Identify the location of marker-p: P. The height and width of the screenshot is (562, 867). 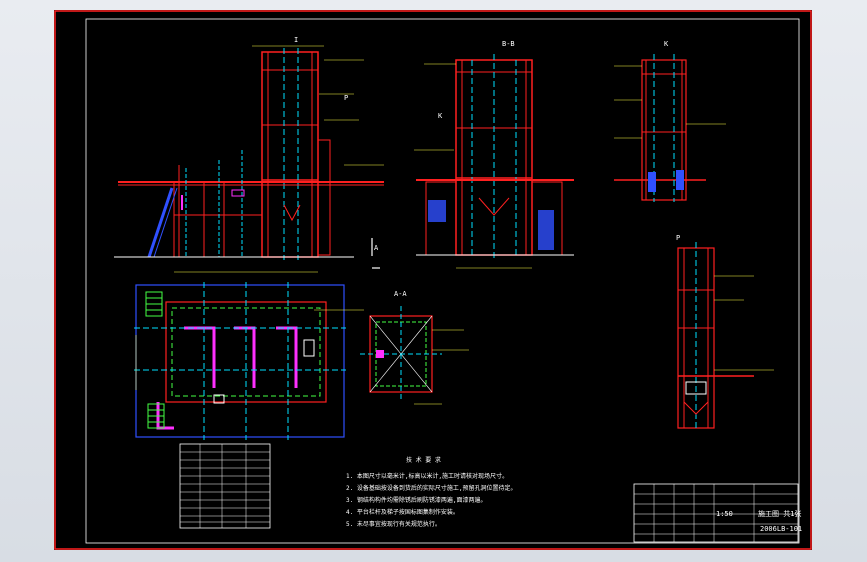
(346, 98).